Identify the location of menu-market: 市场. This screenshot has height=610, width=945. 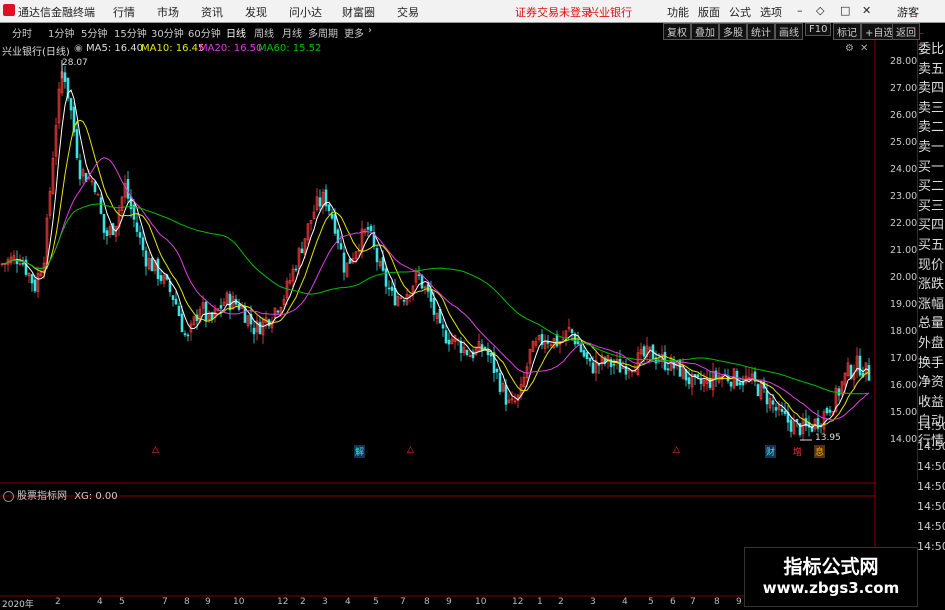
(168, 12).